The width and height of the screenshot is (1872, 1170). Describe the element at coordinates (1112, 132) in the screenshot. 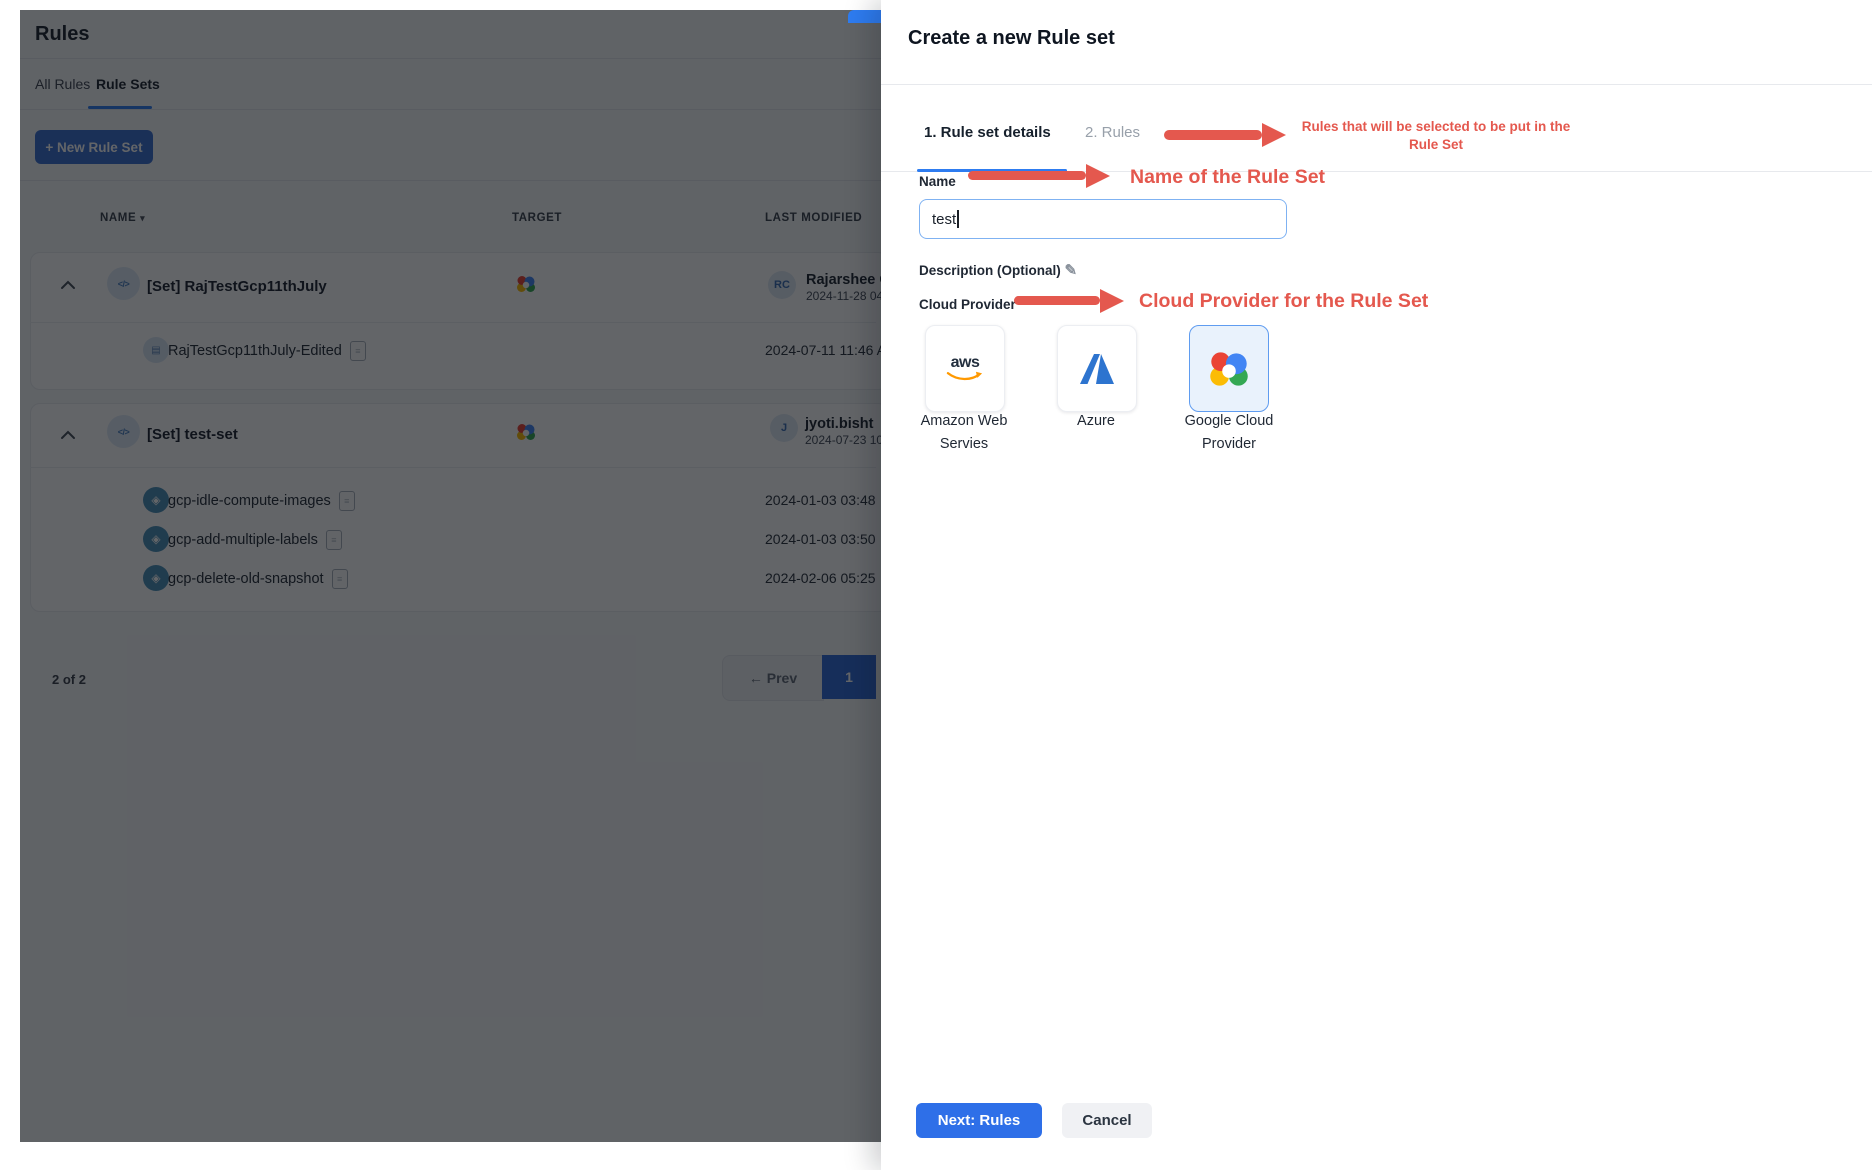

I see `step-tab-rules: 2. Rules` at that location.